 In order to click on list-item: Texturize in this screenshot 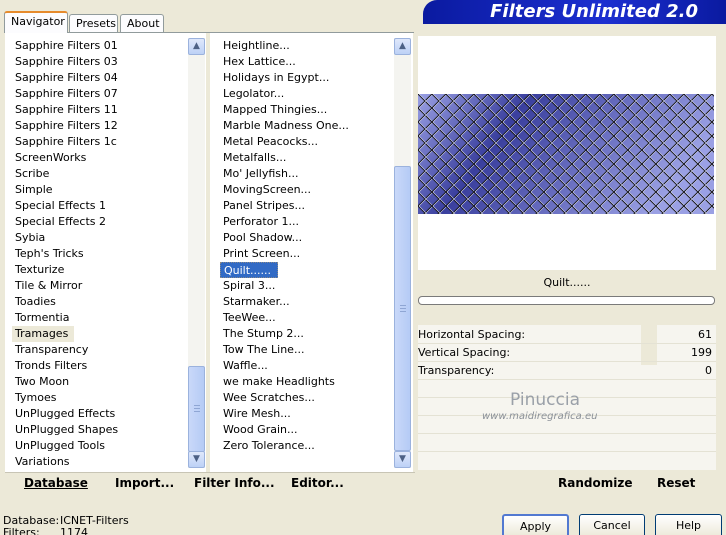, I will do `click(100, 270)`.